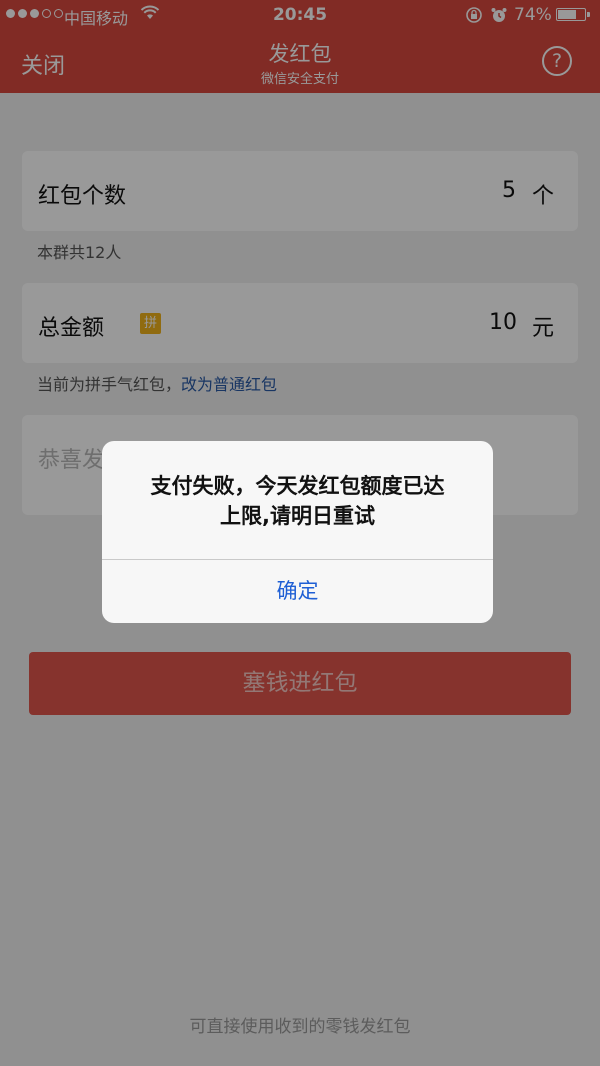 This screenshot has width=600, height=1066. I want to click on alert-message-line-1: 支付失败，今天发红包额度已达, so click(297, 486).